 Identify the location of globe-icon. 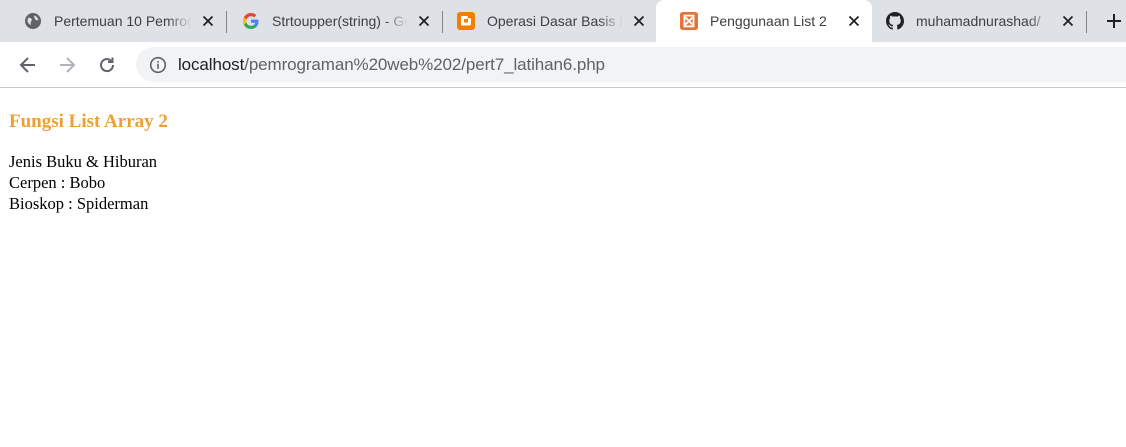
(33, 21).